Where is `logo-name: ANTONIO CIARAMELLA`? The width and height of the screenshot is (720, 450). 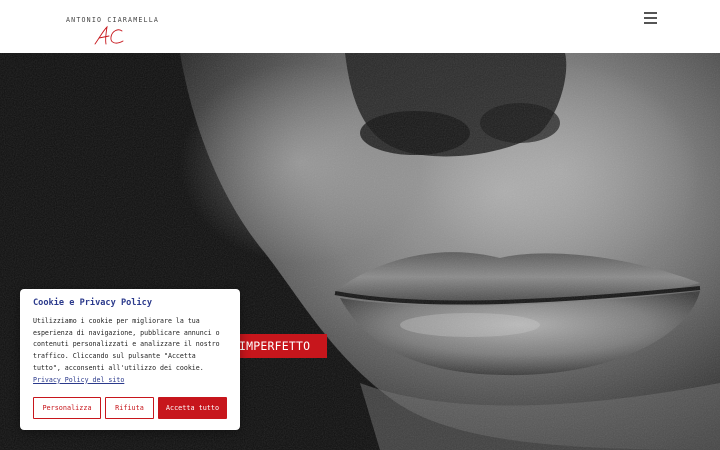 logo-name: ANTONIO CIARAMELLA is located at coordinates (113, 20).